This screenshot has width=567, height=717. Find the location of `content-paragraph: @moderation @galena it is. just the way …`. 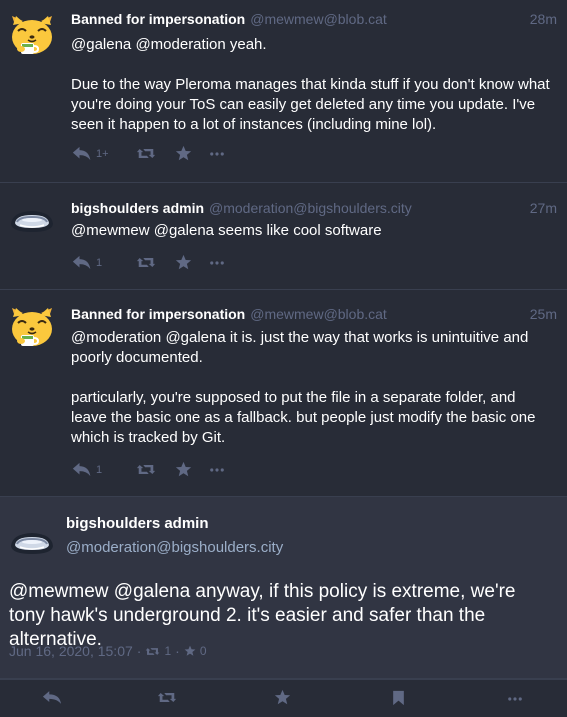

content-paragraph: @moderation @galena it is. just the way … is located at coordinates (300, 347).